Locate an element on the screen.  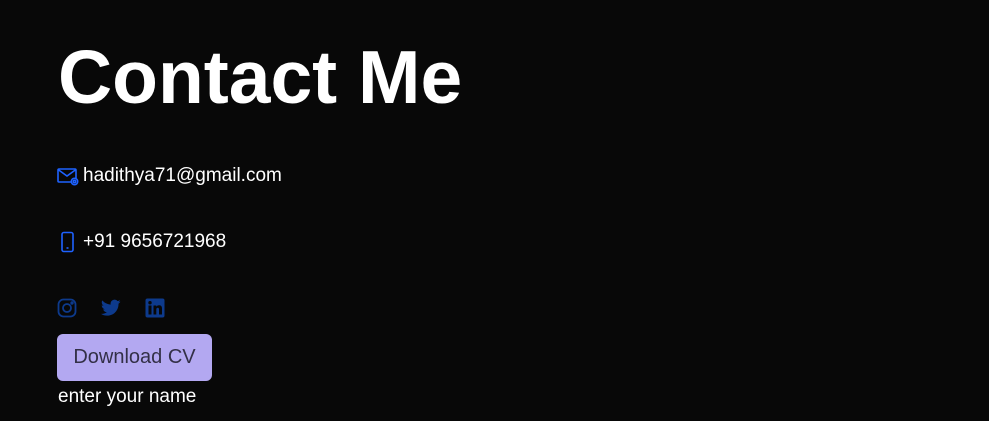
mail-icon is located at coordinates (68, 176).